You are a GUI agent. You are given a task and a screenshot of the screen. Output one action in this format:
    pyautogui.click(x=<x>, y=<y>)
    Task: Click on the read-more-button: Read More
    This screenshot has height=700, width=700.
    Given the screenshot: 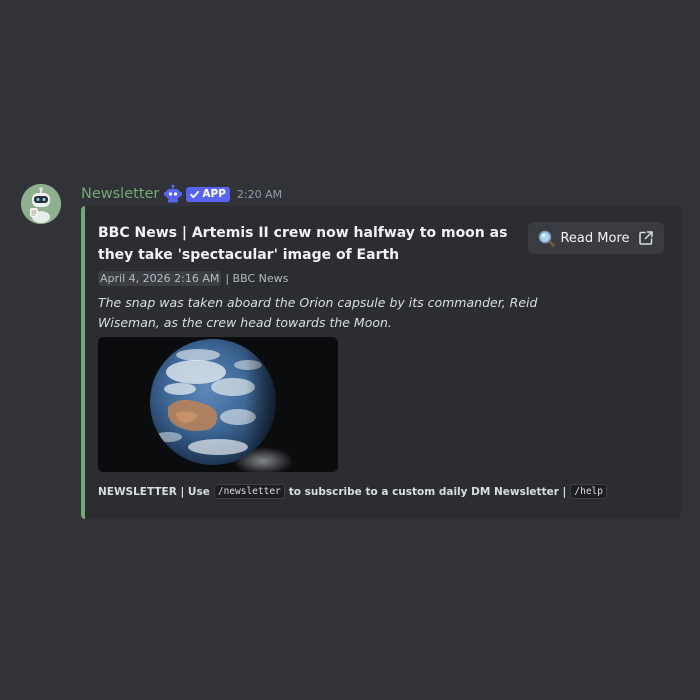 What is the action you would take?
    pyautogui.click(x=596, y=238)
    